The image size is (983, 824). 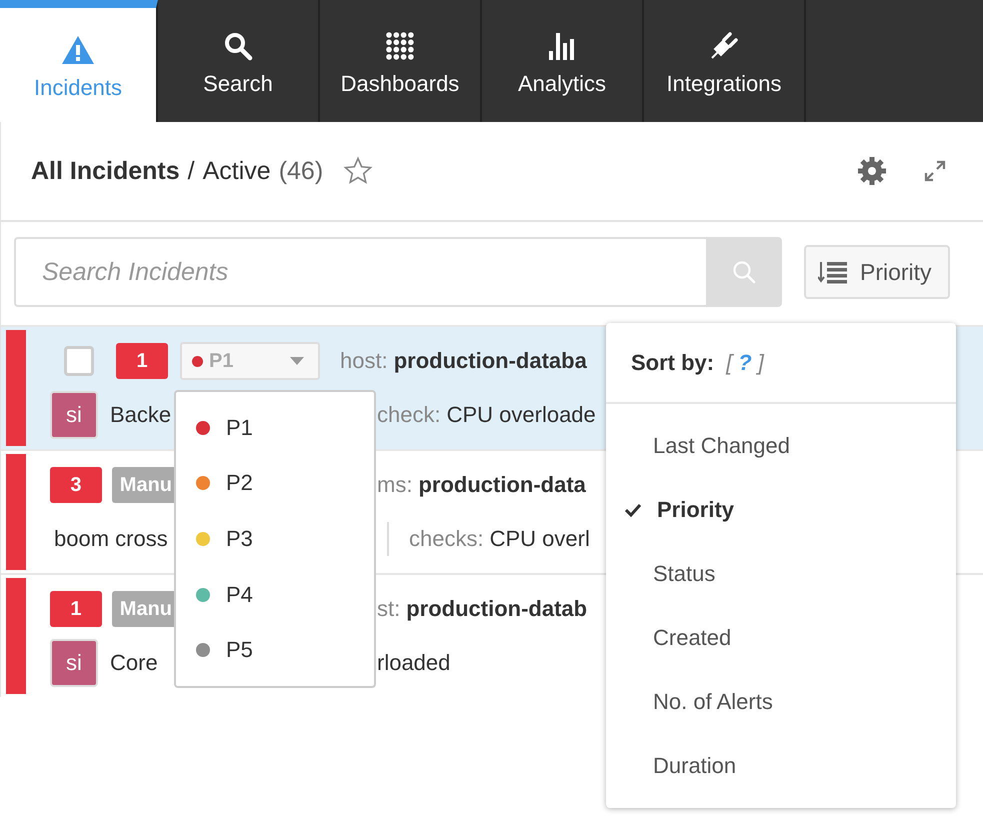 I want to click on detail-value: CPU overl, so click(x=540, y=539).